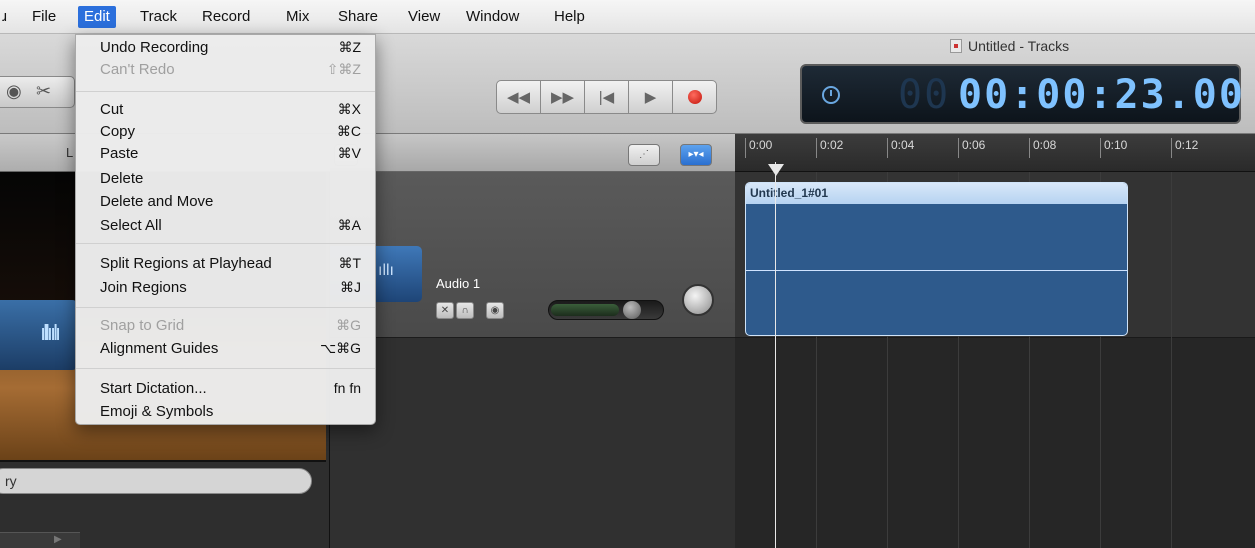  Describe the element at coordinates (900, 148) in the screenshot. I see `ruler-tick: 0:04` at that location.